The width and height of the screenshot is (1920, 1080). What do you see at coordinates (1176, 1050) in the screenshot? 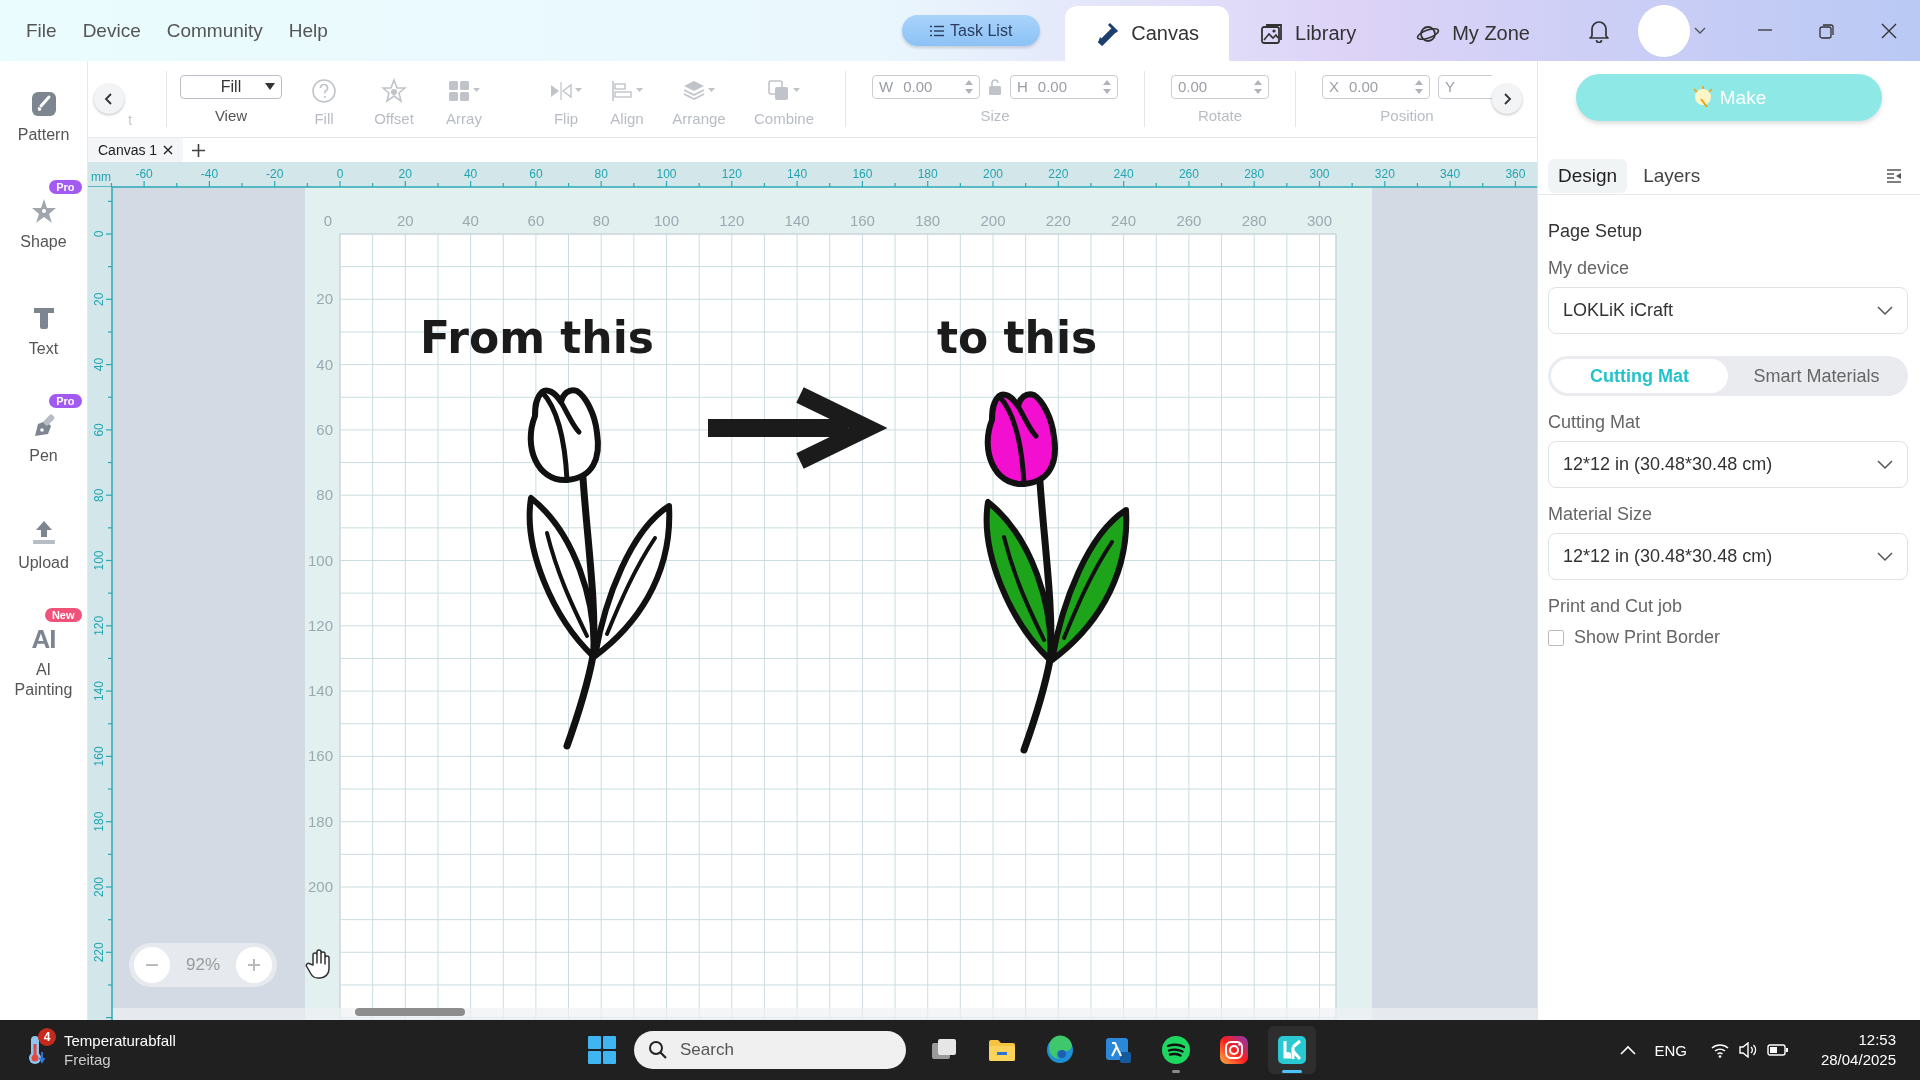
I see `spotify-icon` at bounding box center [1176, 1050].